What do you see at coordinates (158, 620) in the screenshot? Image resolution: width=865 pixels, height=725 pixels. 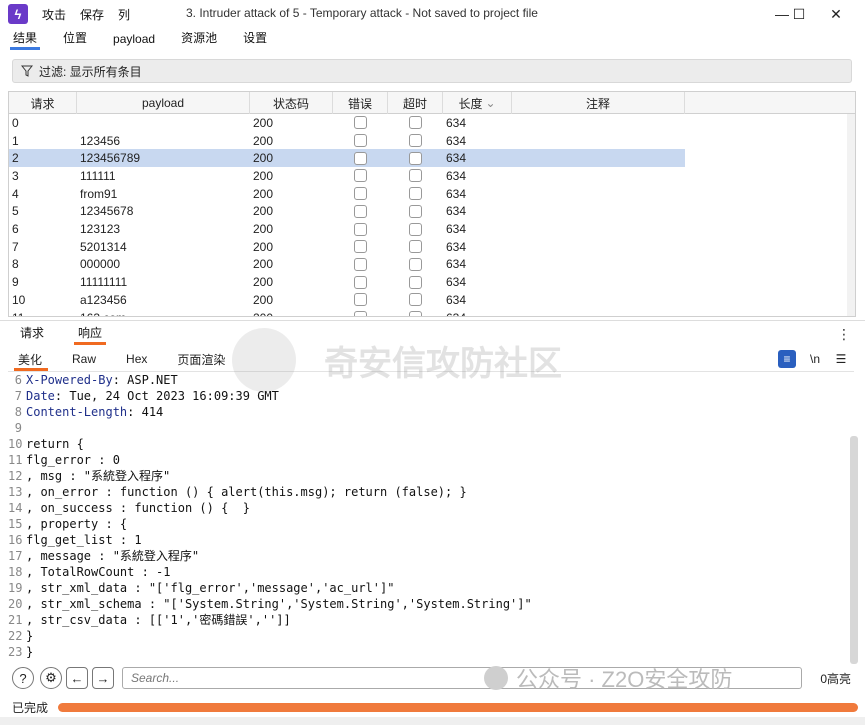 I see `code-text: , str_csv_data : [['1','密碼錯誤','']]` at bounding box center [158, 620].